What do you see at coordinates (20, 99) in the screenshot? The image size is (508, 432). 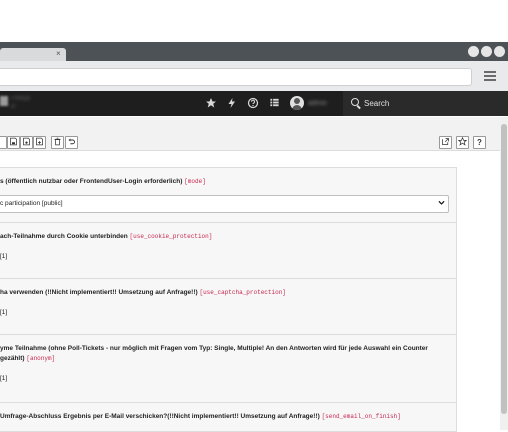 I see `site-name: TYPO3` at bounding box center [20, 99].